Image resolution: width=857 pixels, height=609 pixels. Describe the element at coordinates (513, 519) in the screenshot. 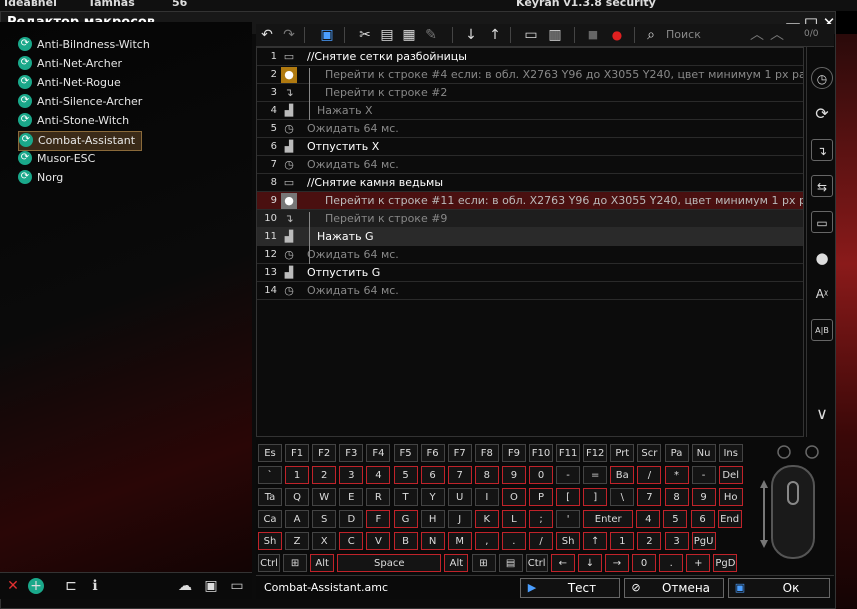

I see `key: L` at that location.